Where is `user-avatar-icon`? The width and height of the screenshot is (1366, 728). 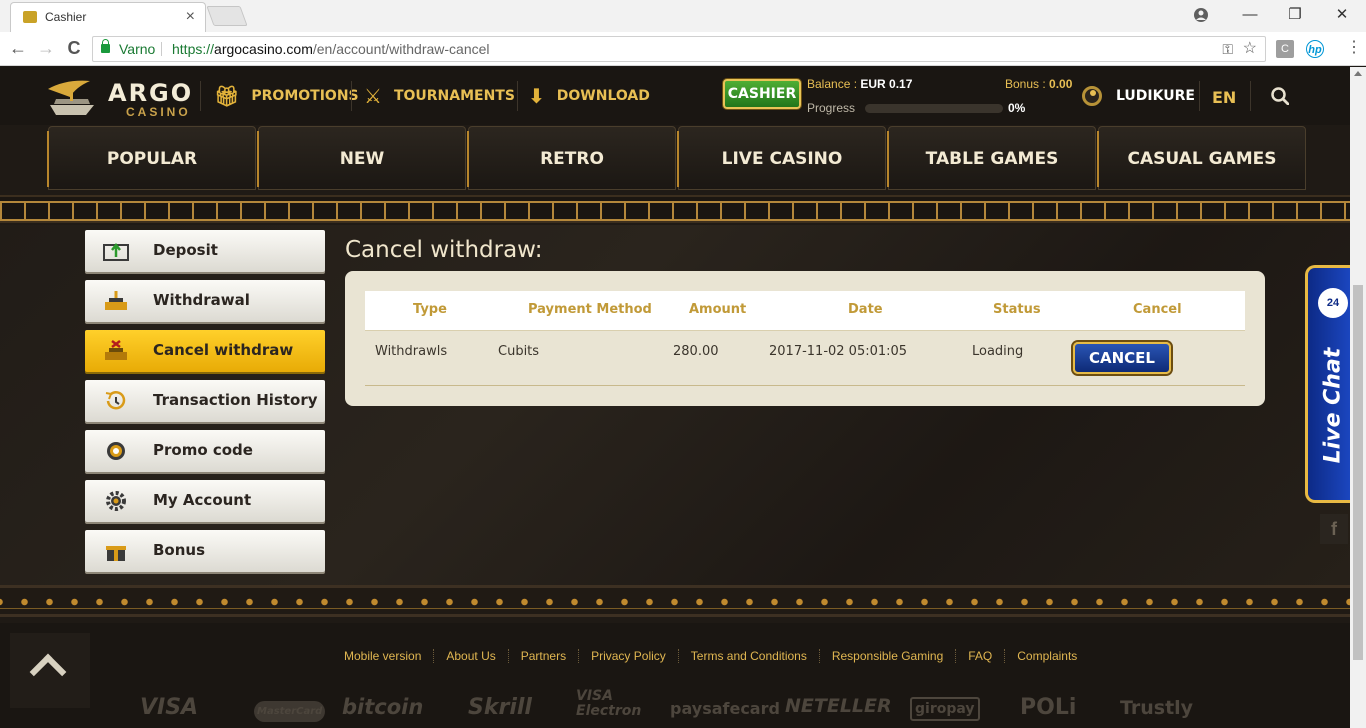
user-avatar-icon is located at coordinates (1092, 96).